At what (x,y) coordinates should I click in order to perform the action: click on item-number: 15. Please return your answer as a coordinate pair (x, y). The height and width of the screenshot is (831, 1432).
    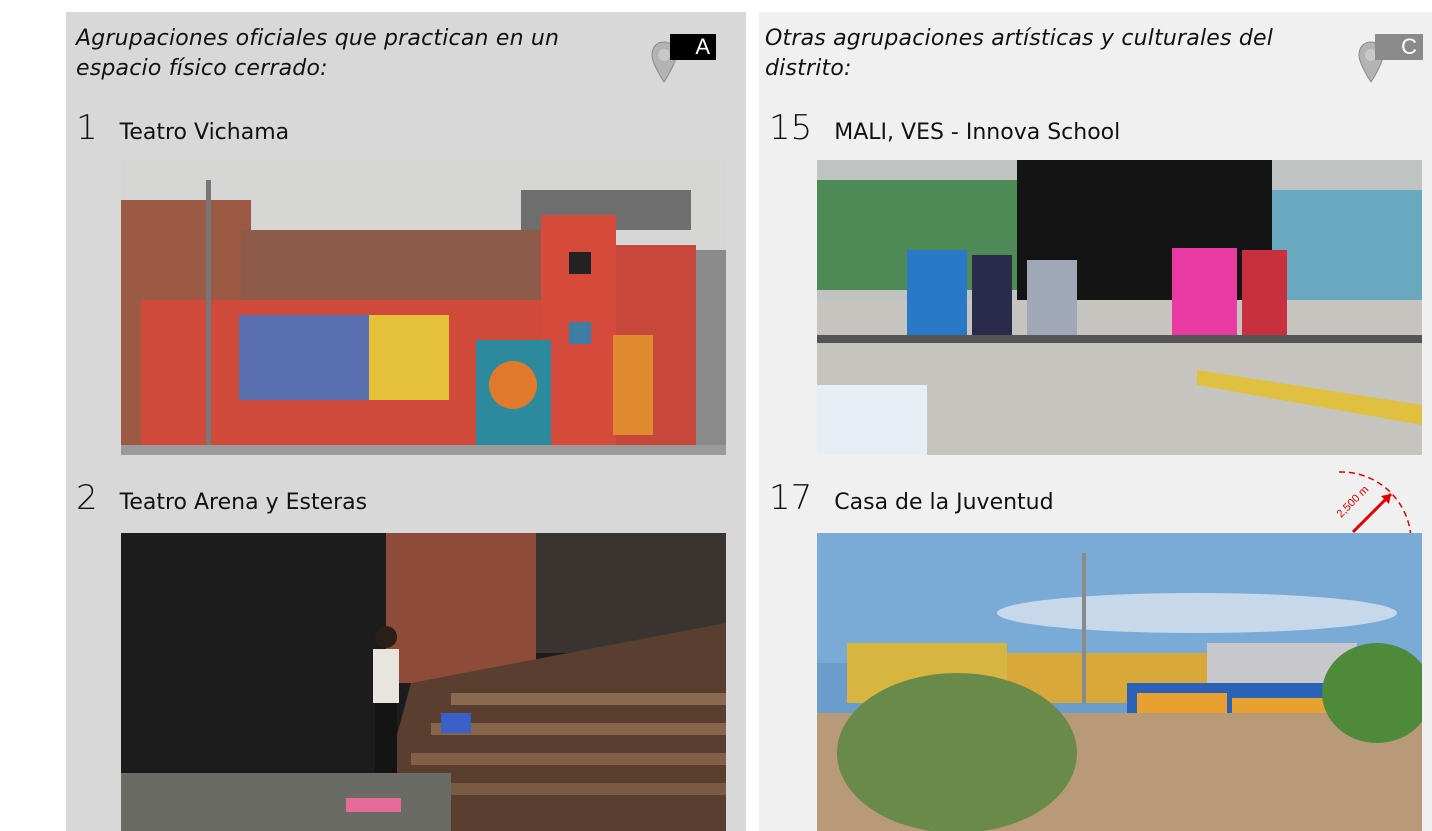
    Looking at the image, I should click on (791, 128).